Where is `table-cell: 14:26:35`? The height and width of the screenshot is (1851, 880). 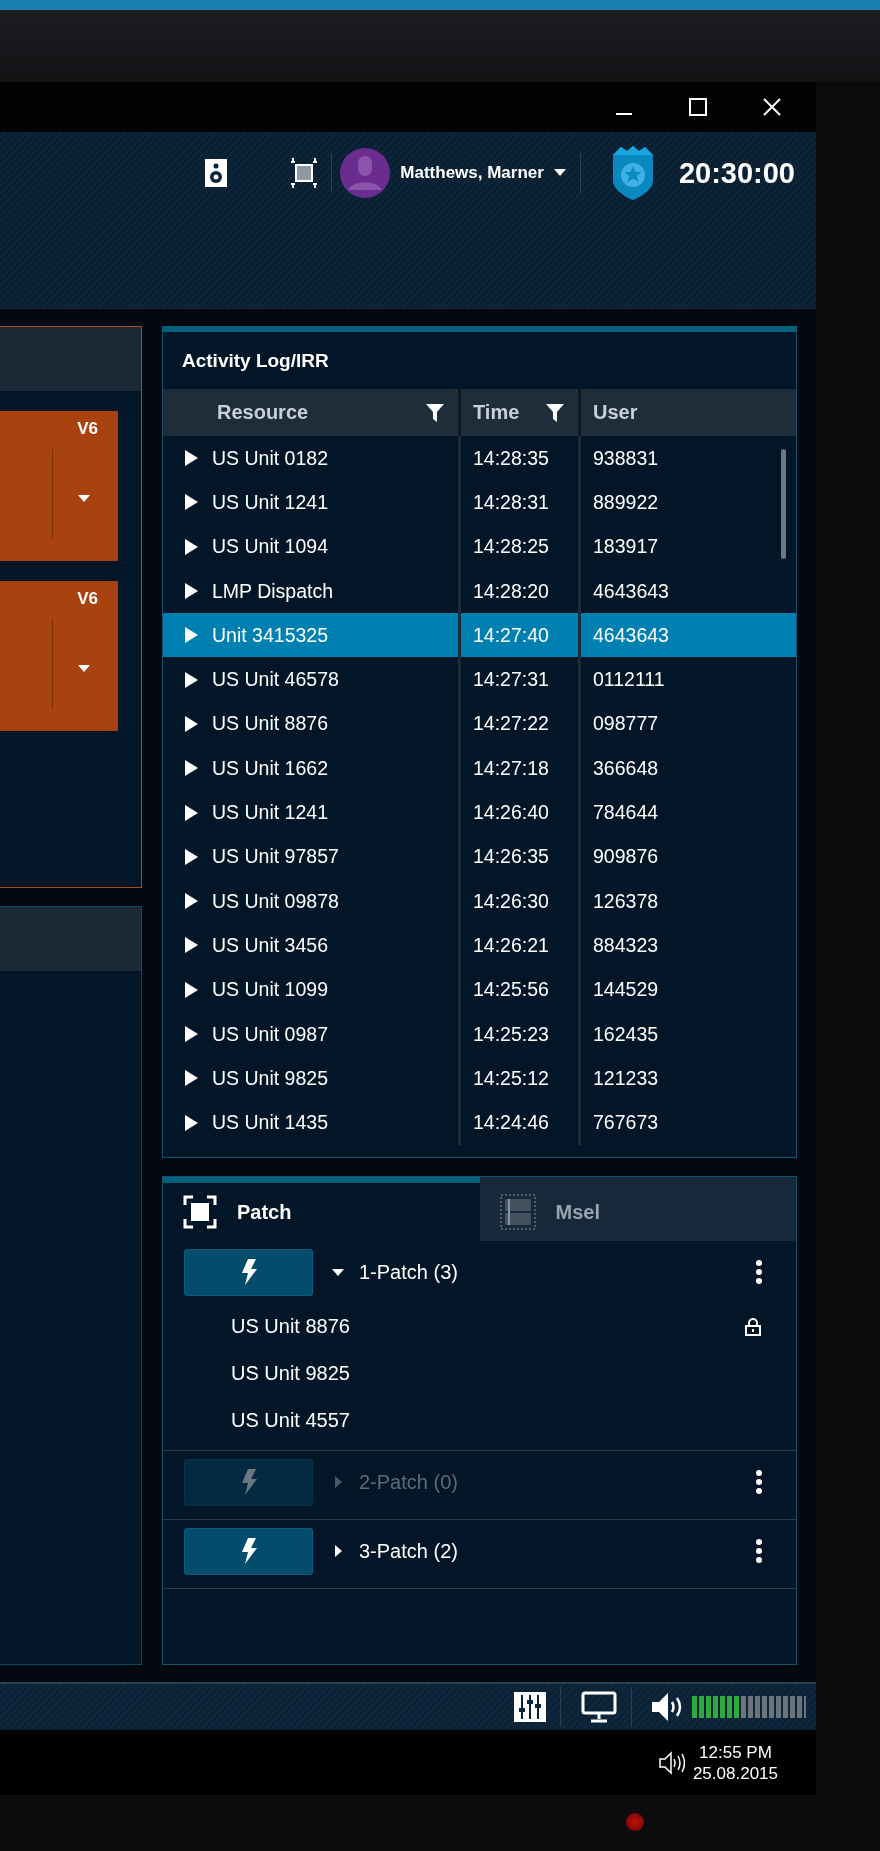
table-cell: 14:26:35 is located at coordinates (521, 856).